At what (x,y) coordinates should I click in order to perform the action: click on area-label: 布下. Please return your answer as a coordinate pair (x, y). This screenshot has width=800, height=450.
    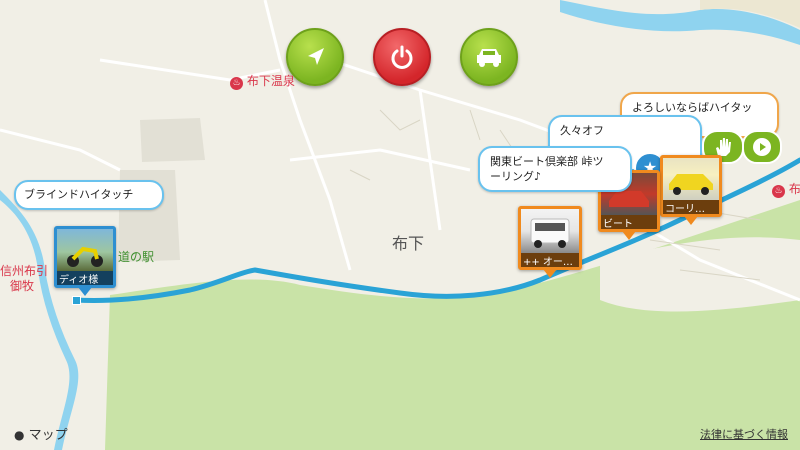
    Looking at the image, I should click on (408, 243).